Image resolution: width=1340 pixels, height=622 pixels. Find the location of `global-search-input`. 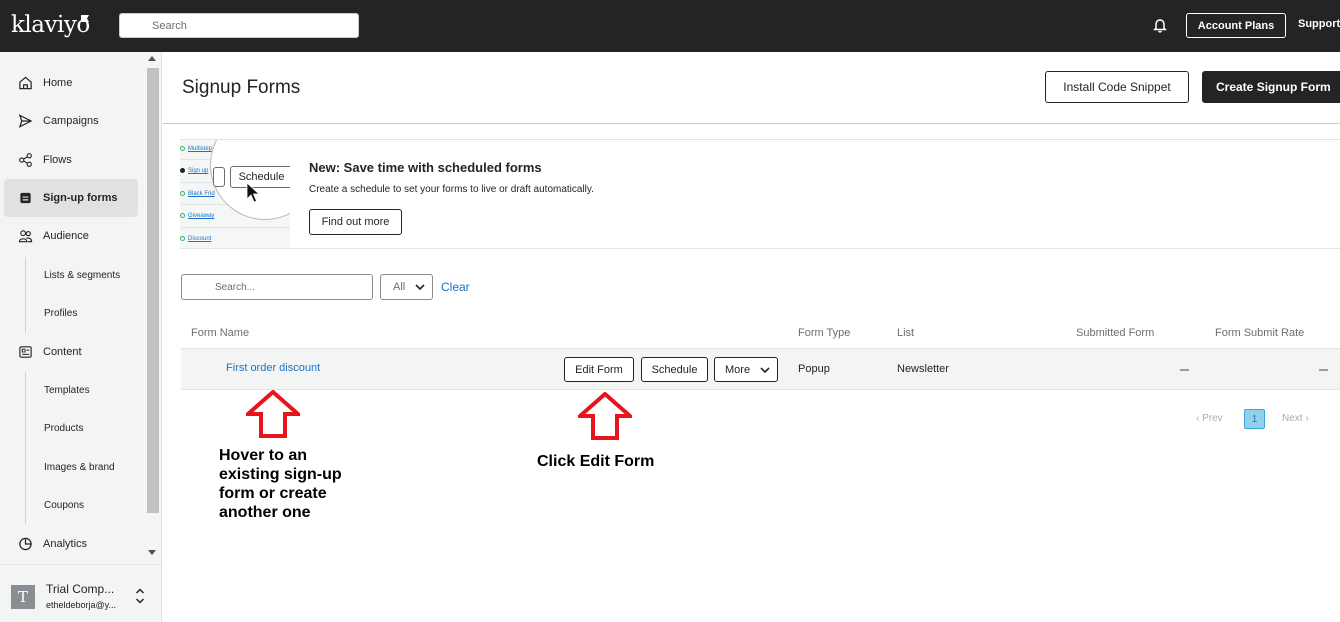

global-search-input is located at coordinates (239, 25).